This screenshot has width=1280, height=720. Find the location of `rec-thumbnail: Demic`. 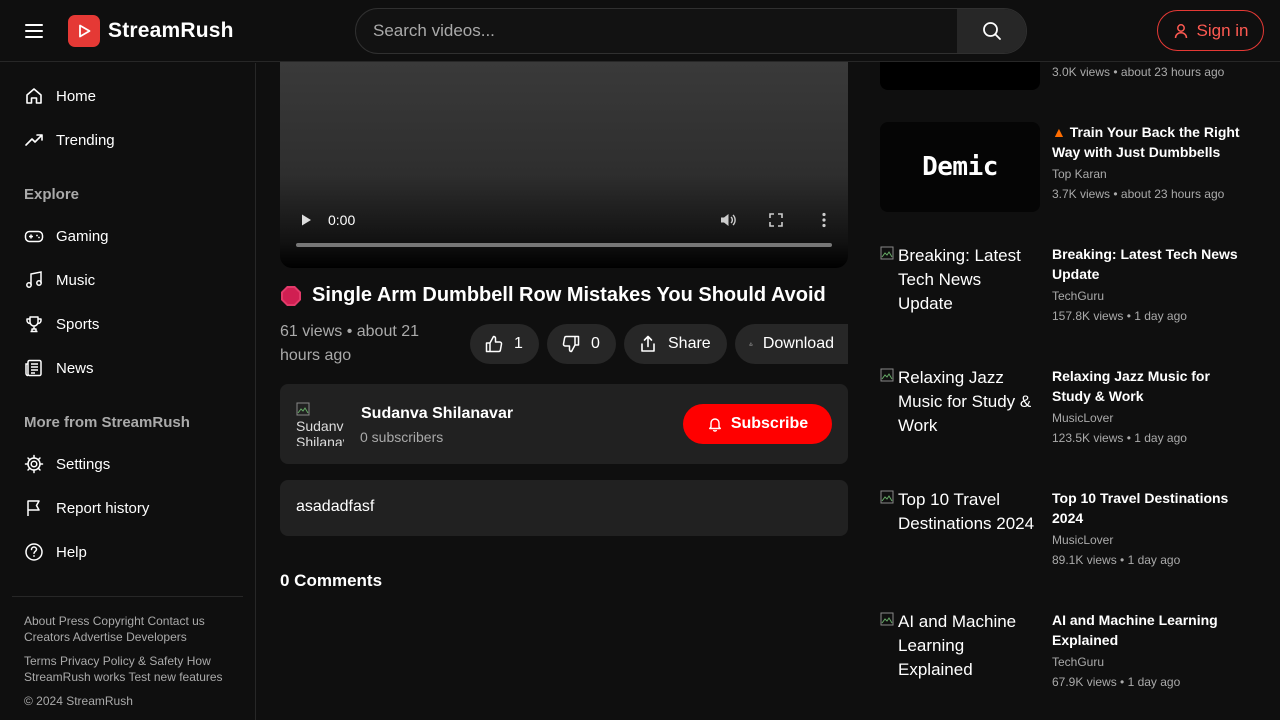

rec-thumbnail: Demic is located at coordinates (960, 167).